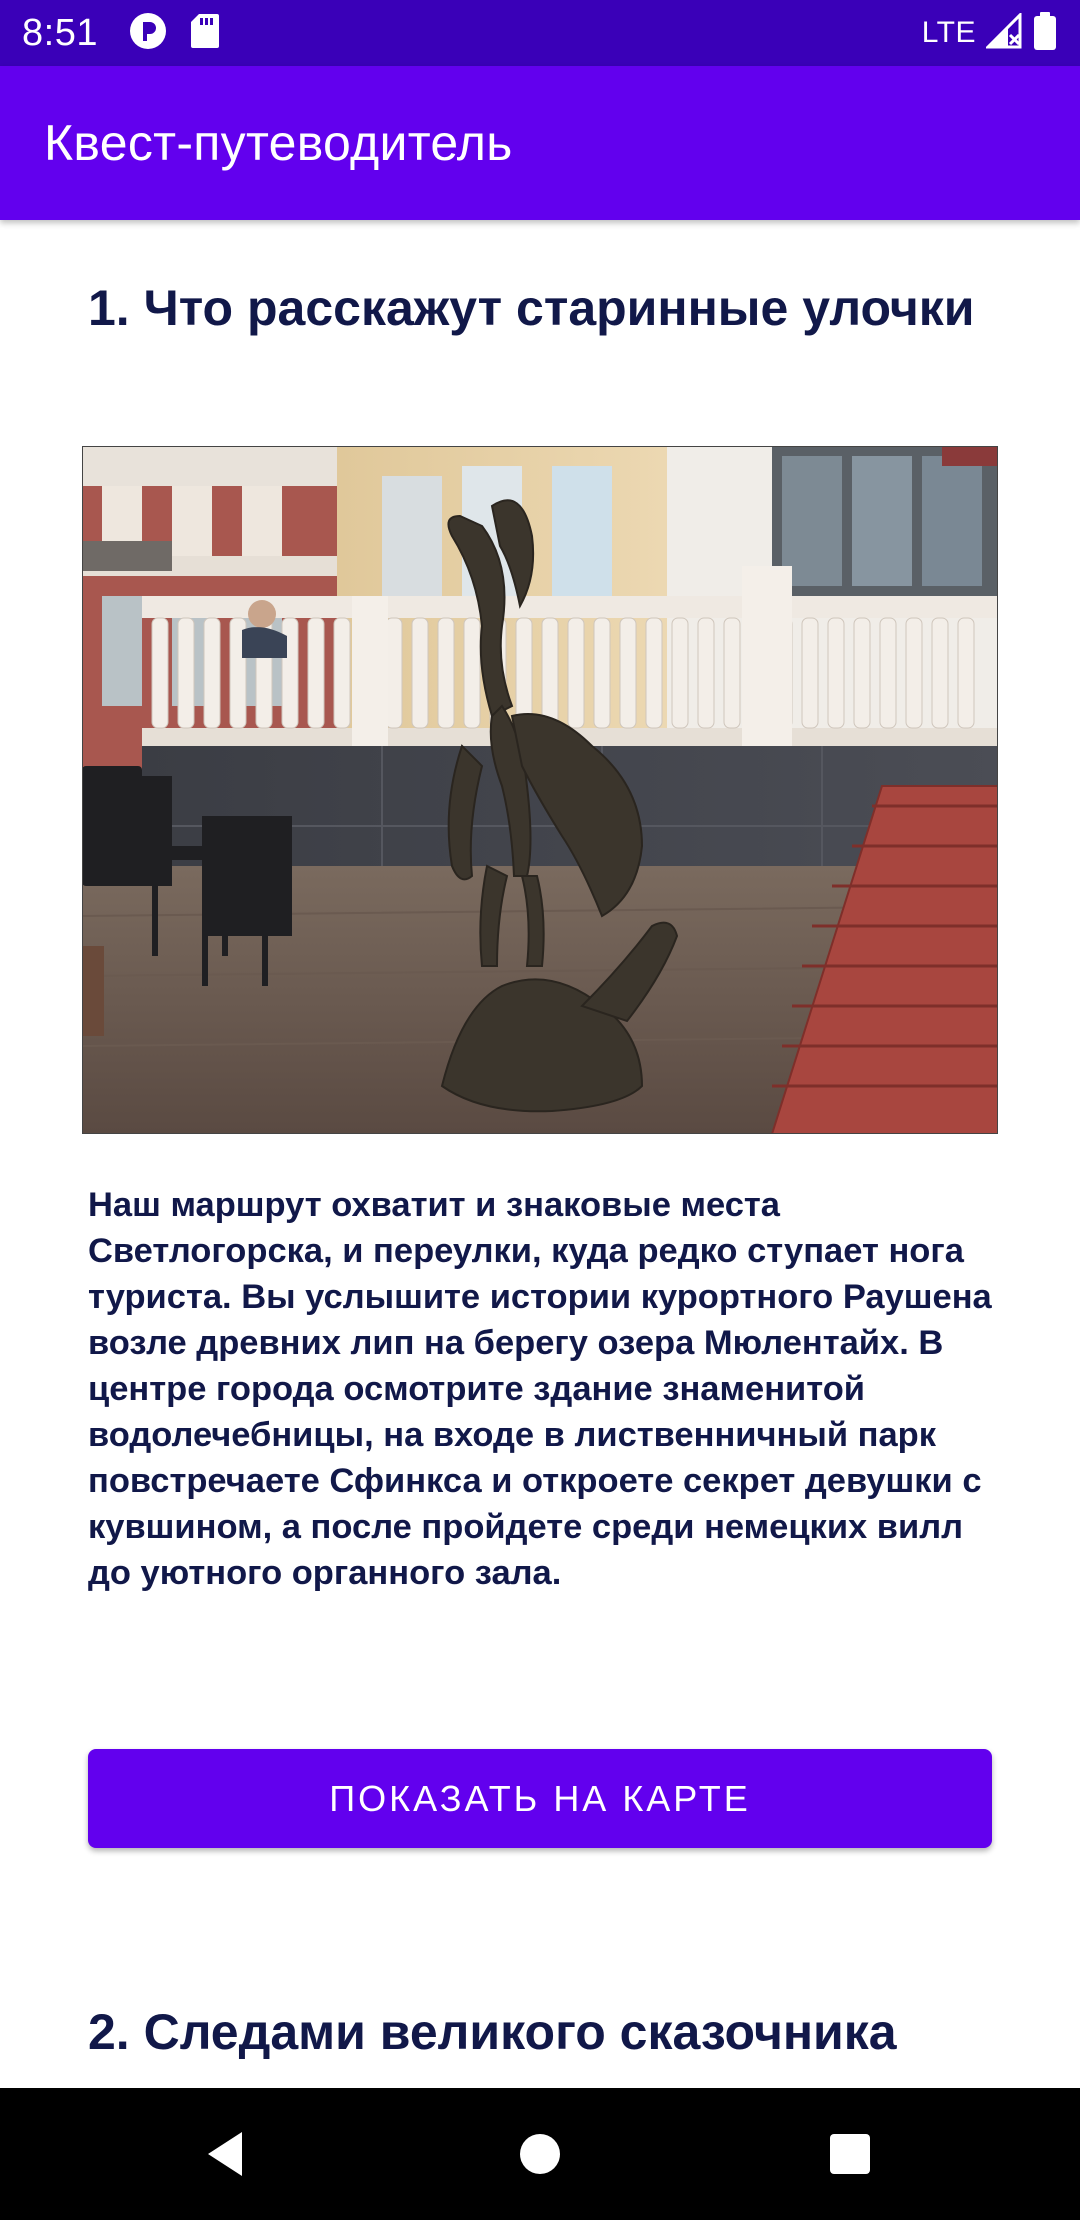 Image resolution: width=1080 pixels, height=2220 pixels. What do you see at coordinates (174, 33) in the screenshot?
I see `notification-icons` at bounding box center [174, 33].